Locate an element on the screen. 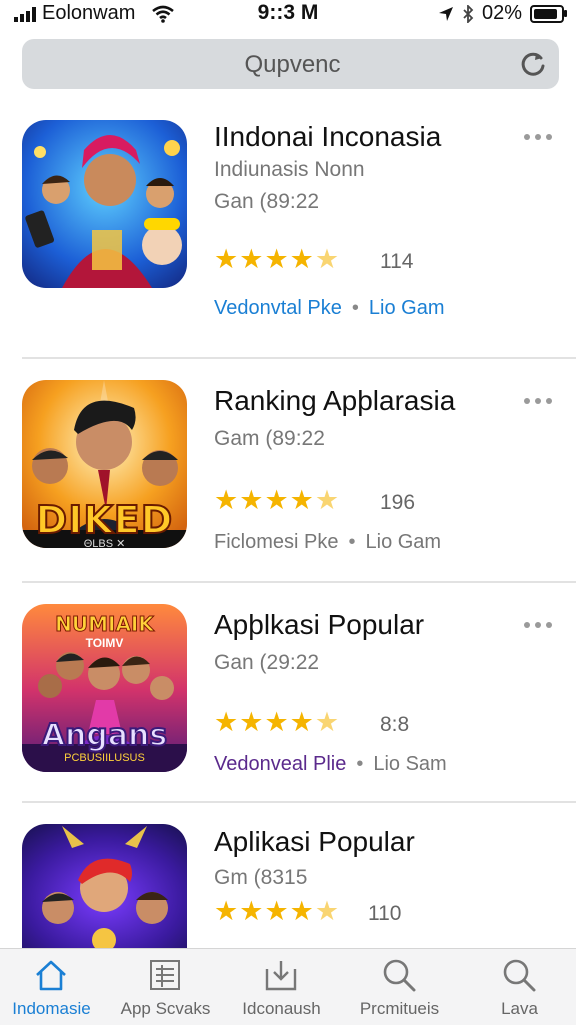 The image size is (576, 1025). app-icon-toptext2: TOIMV is located at coordinates (104, 643).